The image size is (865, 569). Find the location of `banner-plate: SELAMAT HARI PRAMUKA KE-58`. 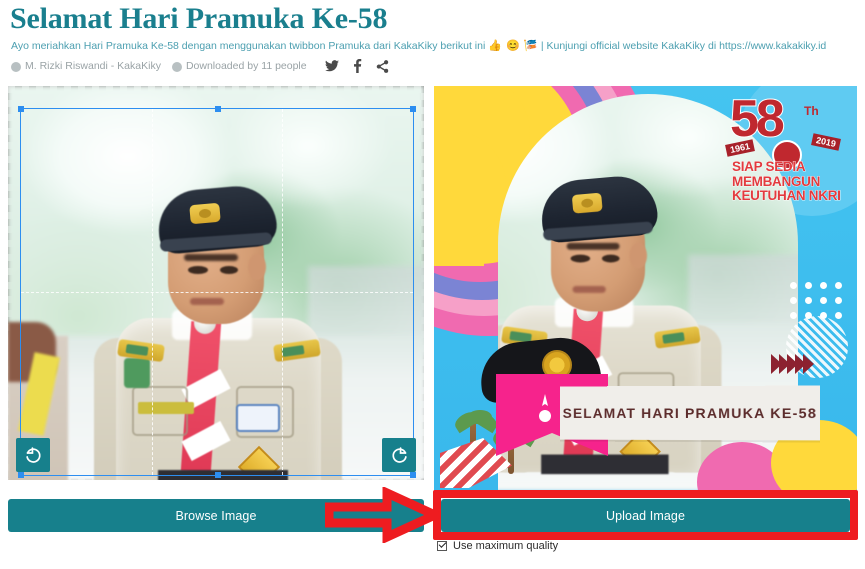

banner-plate: SELAMAT HARI PRAMUKA KE-58 is located at coordinates (690, 413).